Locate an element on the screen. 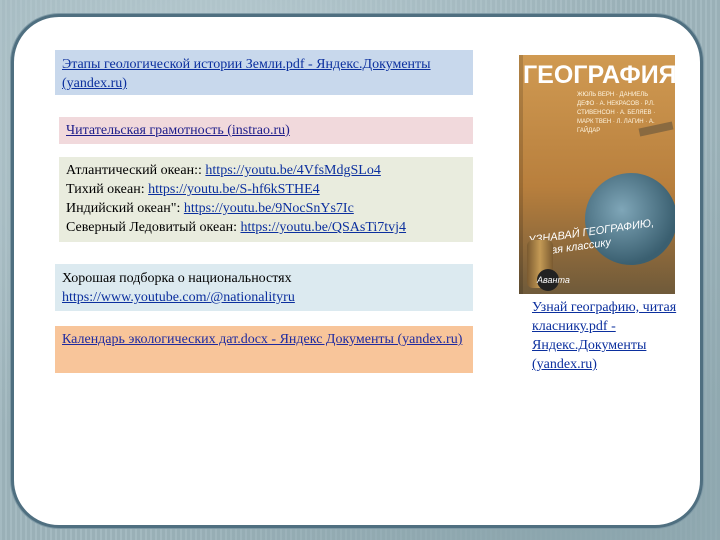 The height and width of the screenshot is (540, 720). ocean-link-indian: https://youtu.be/9NocSnYs7Ic is located at coordinates (269, 208).